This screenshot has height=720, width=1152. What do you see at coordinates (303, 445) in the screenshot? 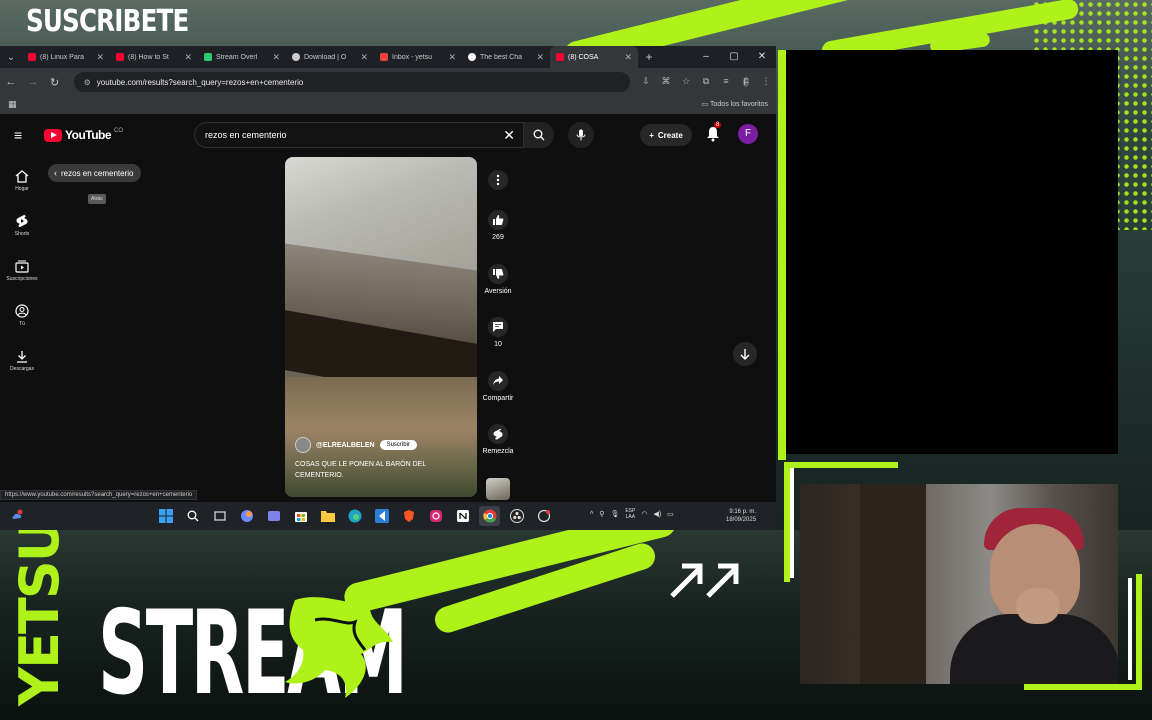
I see `channel-avatar` at bounding box center [303, 445].